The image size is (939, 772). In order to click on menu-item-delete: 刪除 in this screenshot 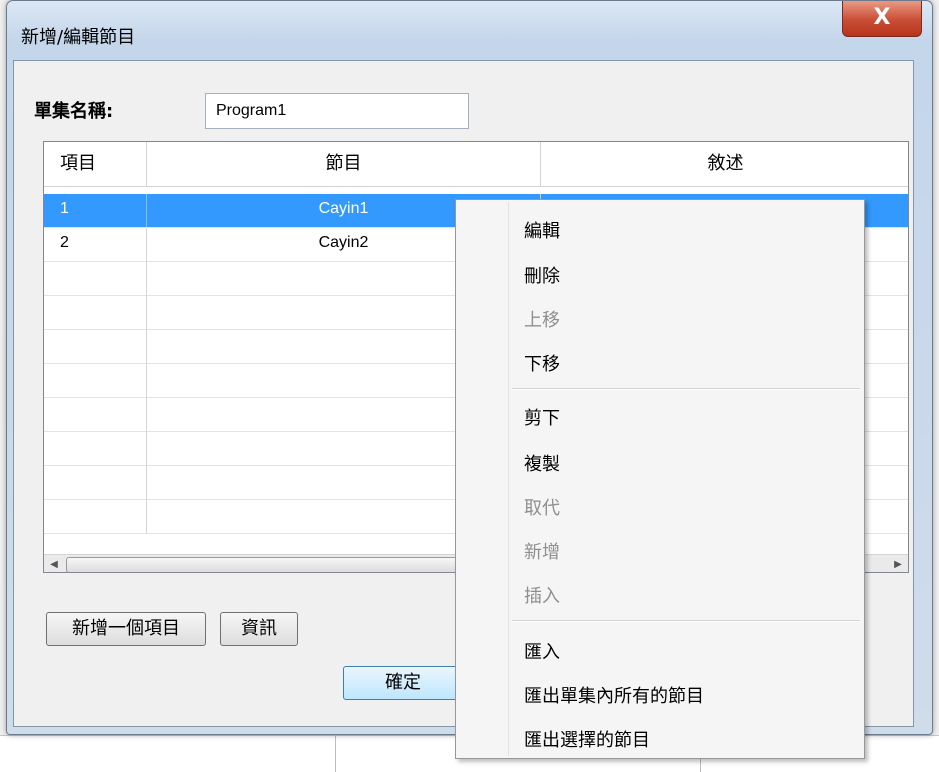, I will do `click(542, 275)`.